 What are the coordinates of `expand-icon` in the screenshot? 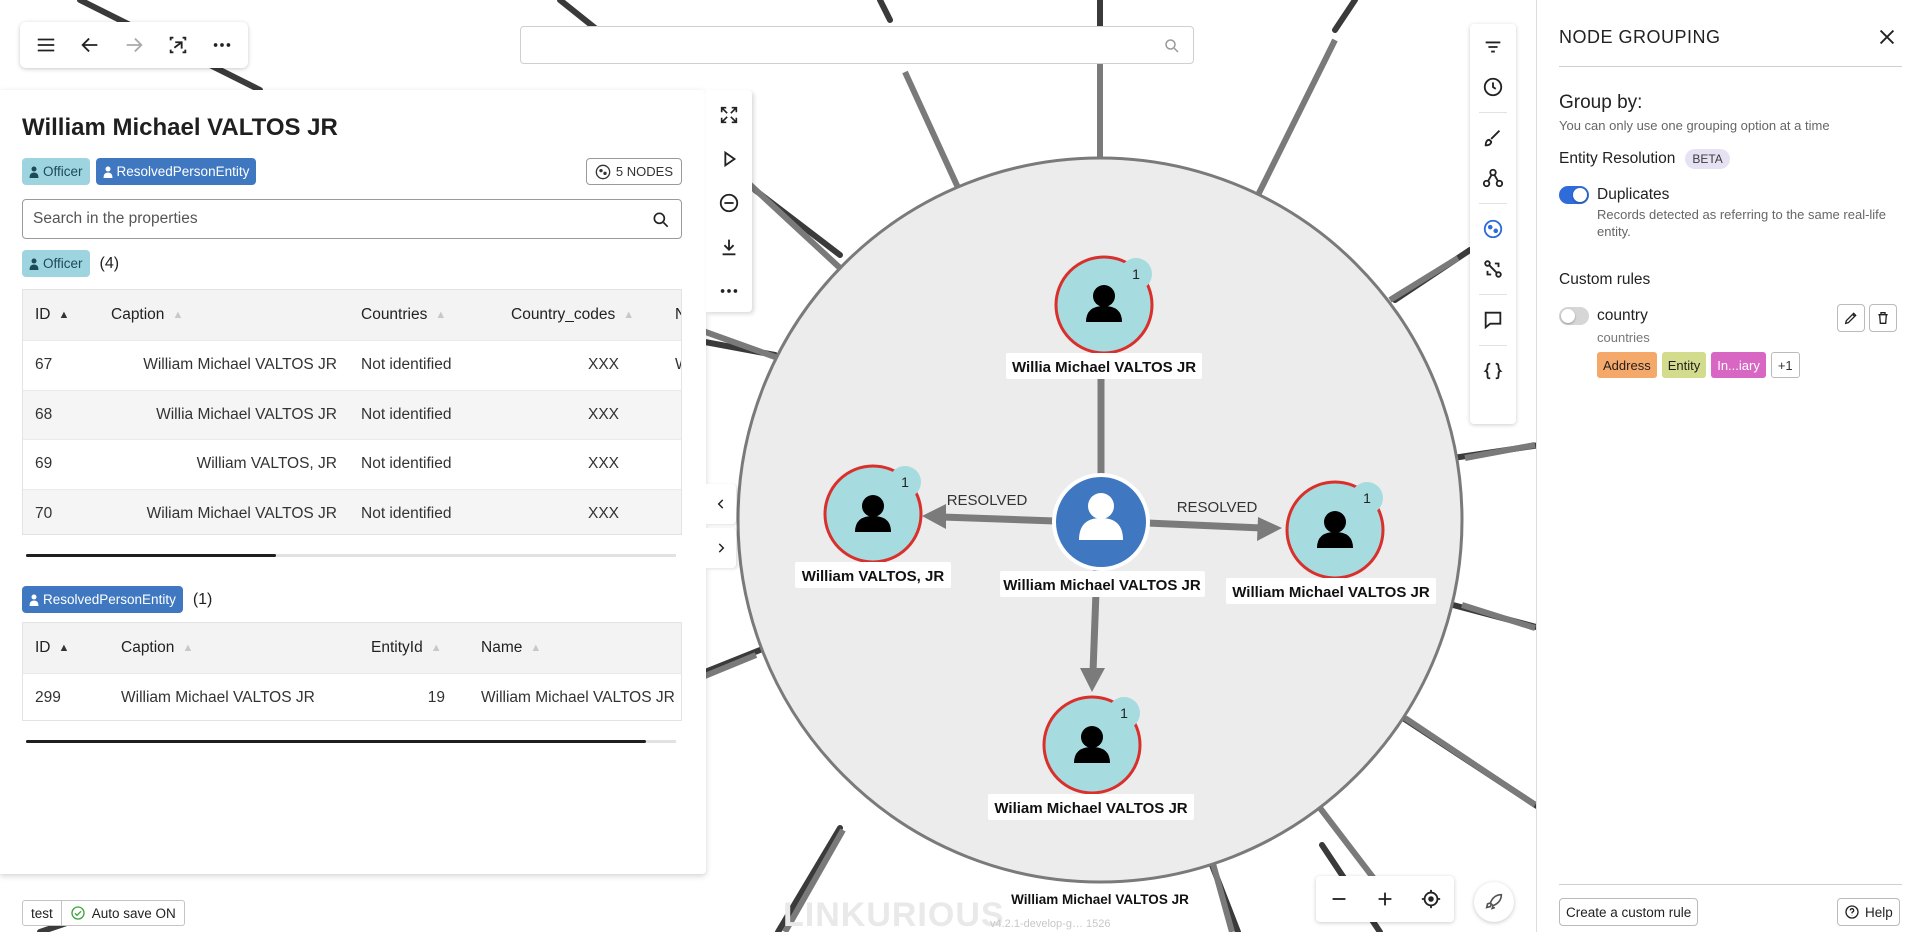 It's located at (729, 159).